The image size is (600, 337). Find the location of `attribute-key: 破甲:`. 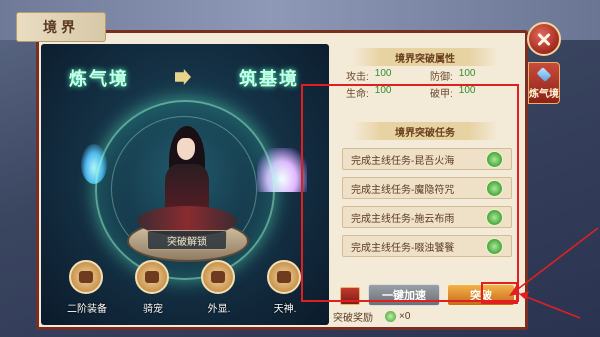

attribute-key: 破甲: is located at coordinates (441, 94).